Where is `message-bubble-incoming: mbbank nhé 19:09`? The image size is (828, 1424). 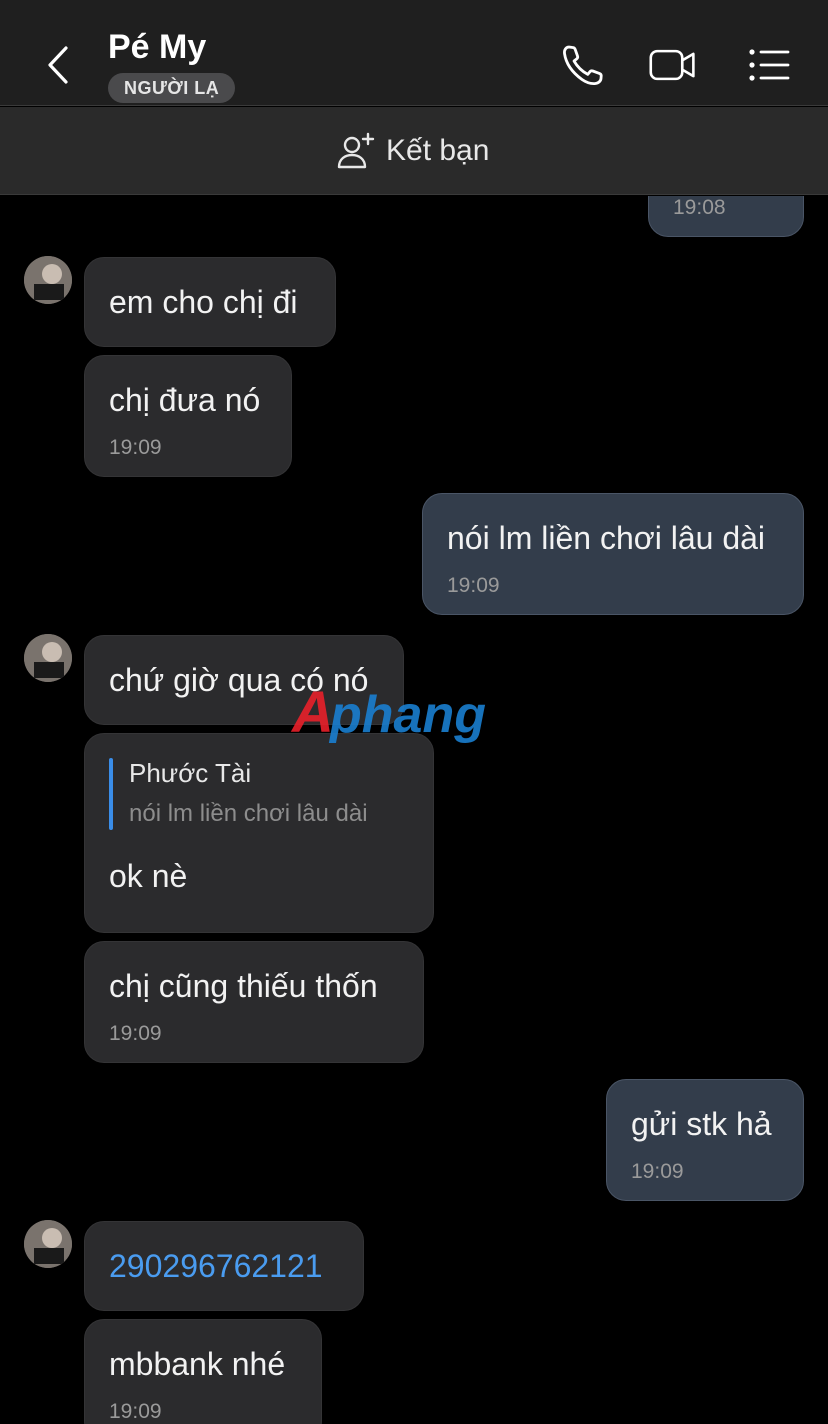
message-bubble-incoming: mbbank nhé 19:09 is located at coordinates (203, 1371).